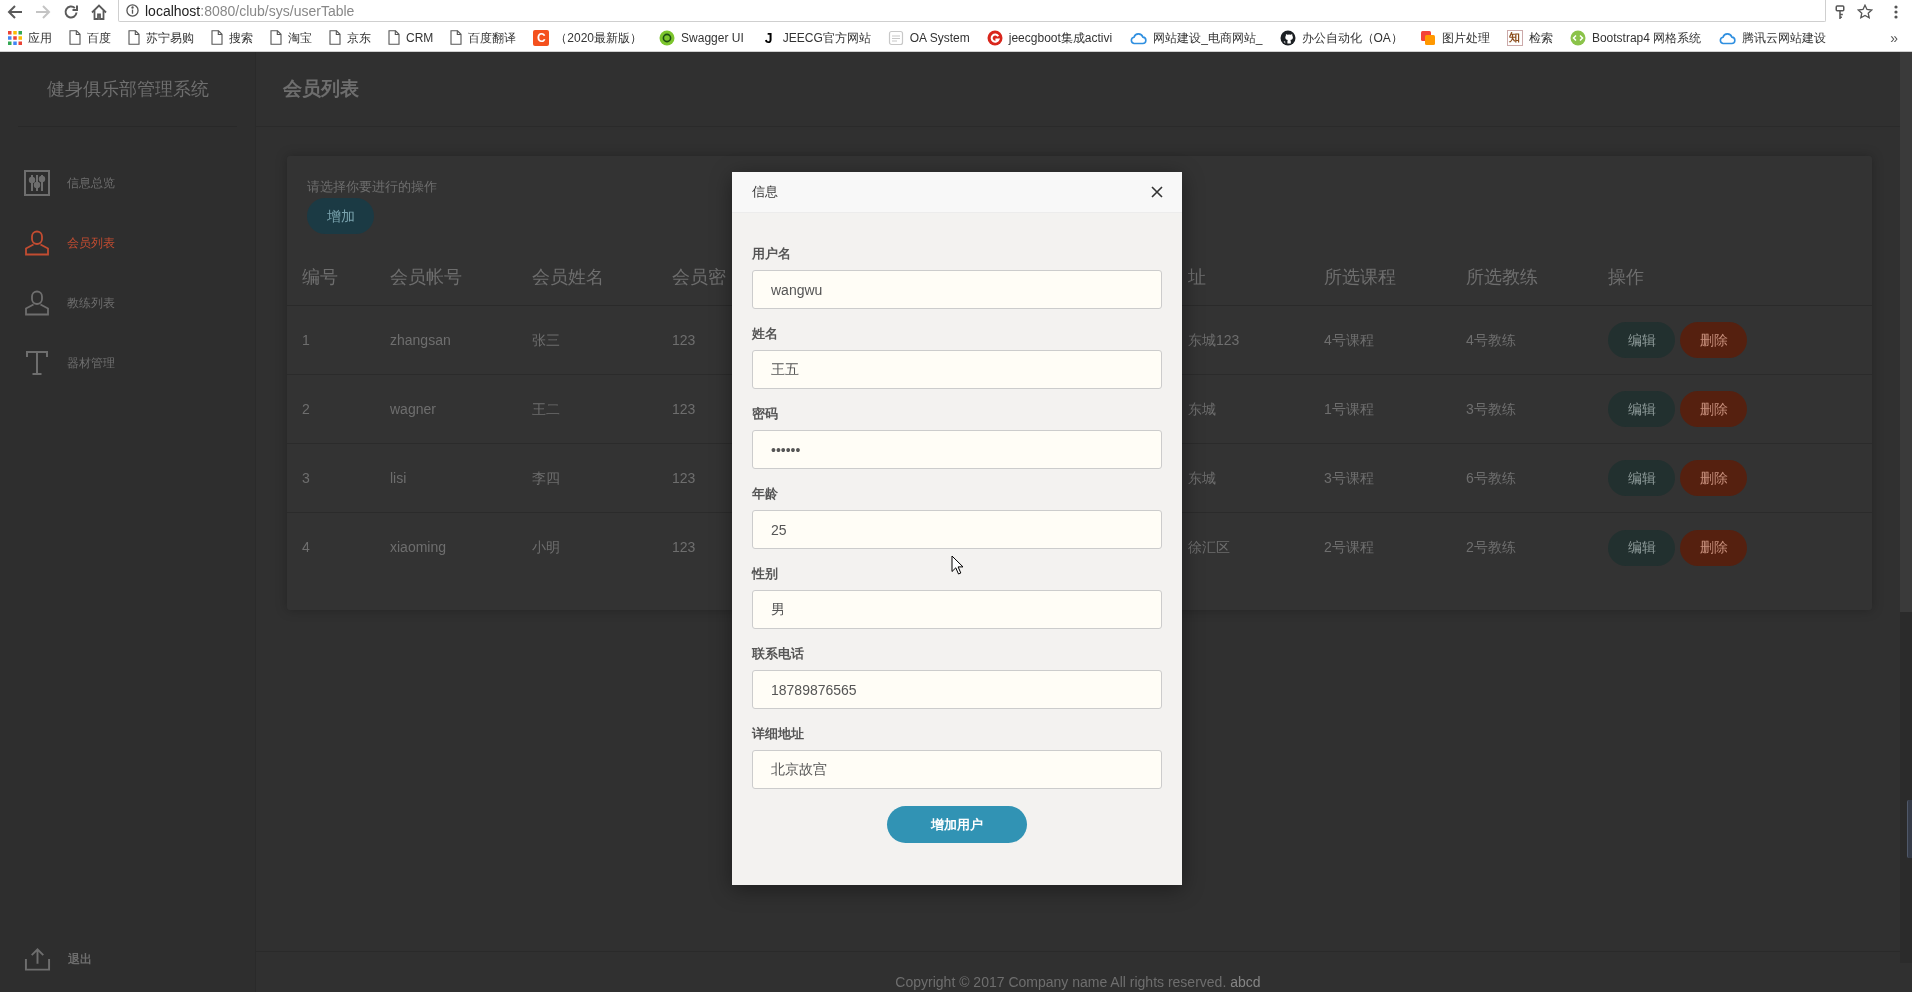 This screenshot has width=1912, height=992. I want to click on key-icon, so click(1840, 12).